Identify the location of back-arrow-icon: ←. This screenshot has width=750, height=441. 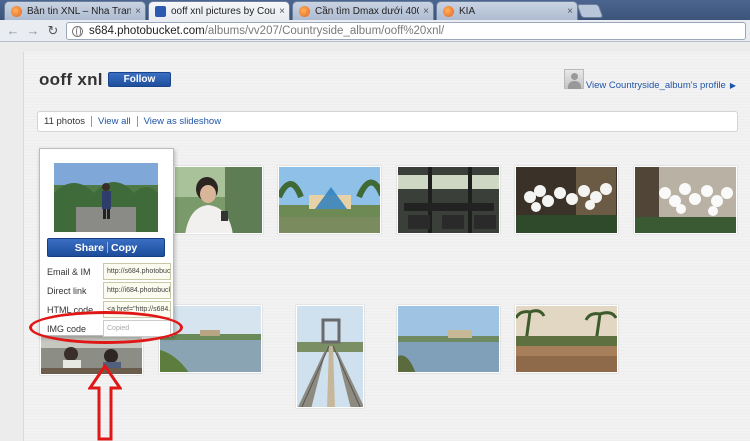
(13, 30).